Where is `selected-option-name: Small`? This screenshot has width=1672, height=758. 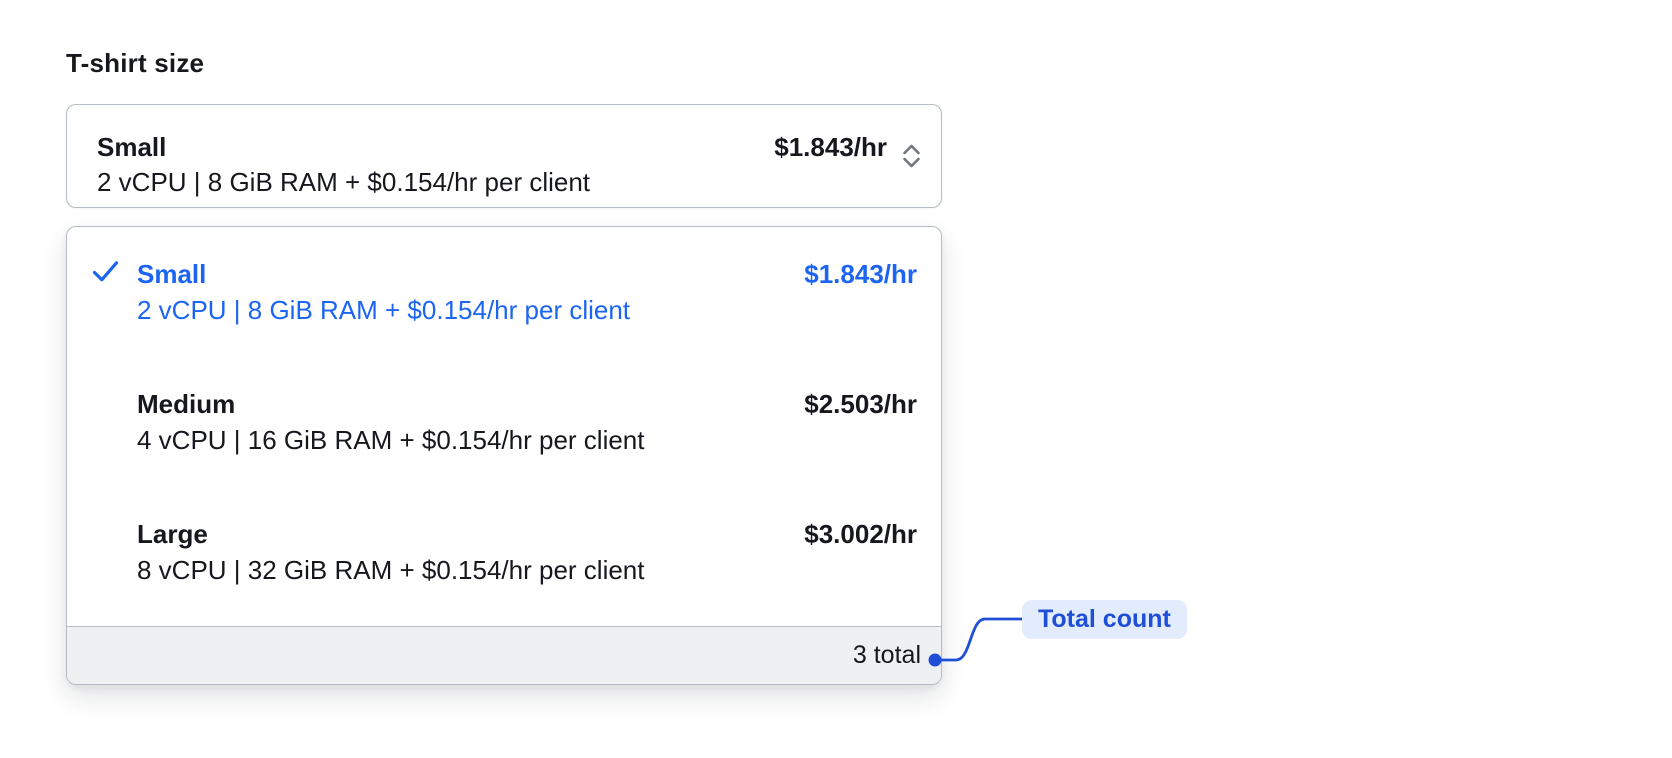
selected-option-name: Small is located at coordinates (132, 147).